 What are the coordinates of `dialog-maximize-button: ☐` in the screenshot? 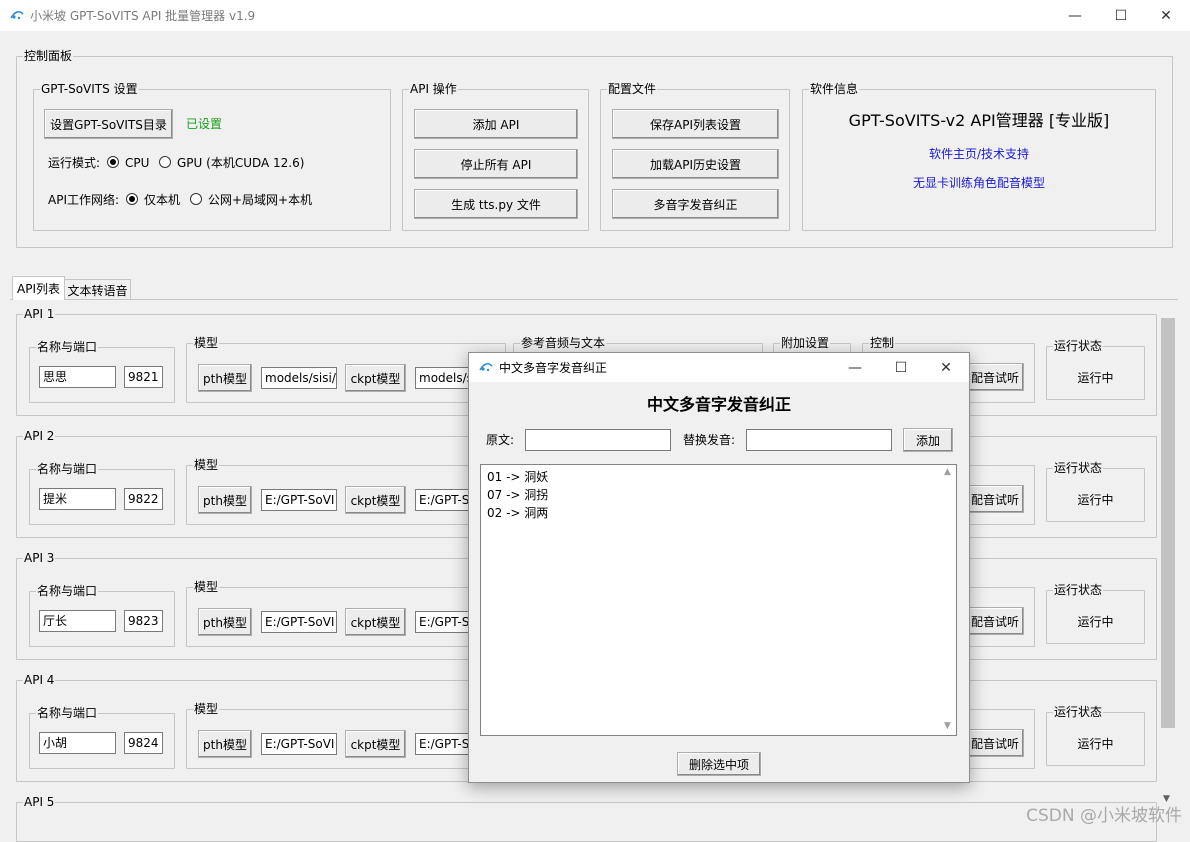 It's located at (901, 367).